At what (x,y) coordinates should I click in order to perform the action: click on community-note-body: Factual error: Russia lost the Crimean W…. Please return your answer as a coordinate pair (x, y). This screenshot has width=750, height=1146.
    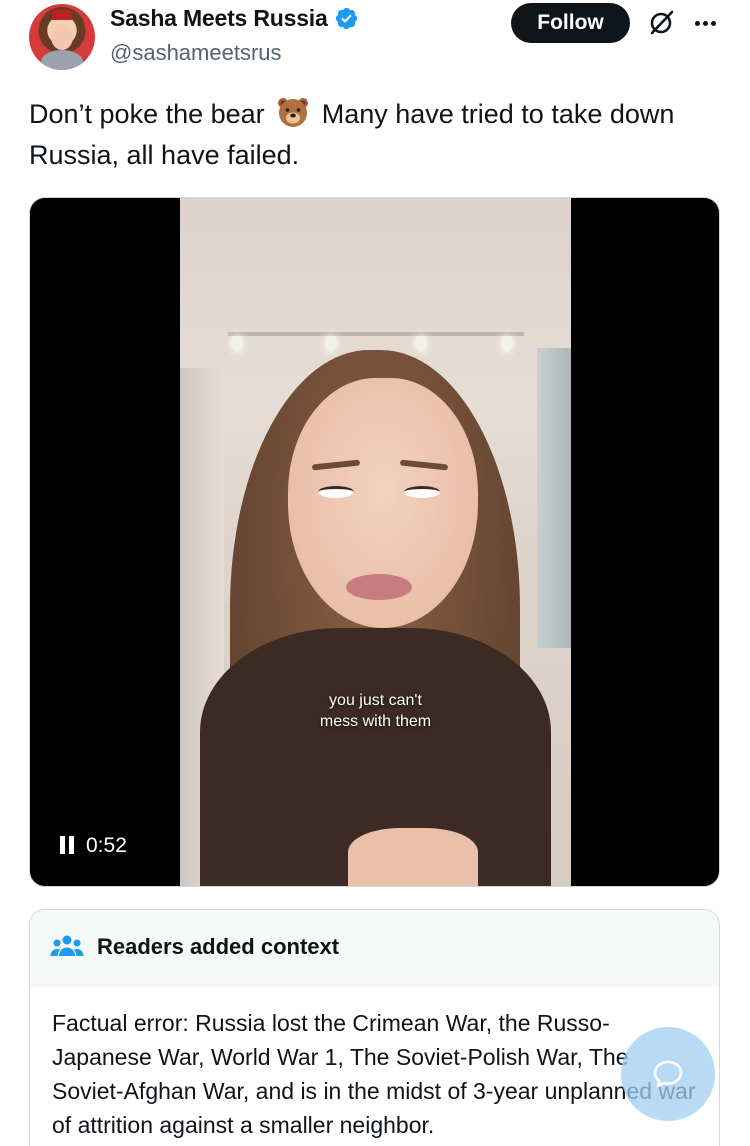
    Looking at the image, I should click on (374, 1074).